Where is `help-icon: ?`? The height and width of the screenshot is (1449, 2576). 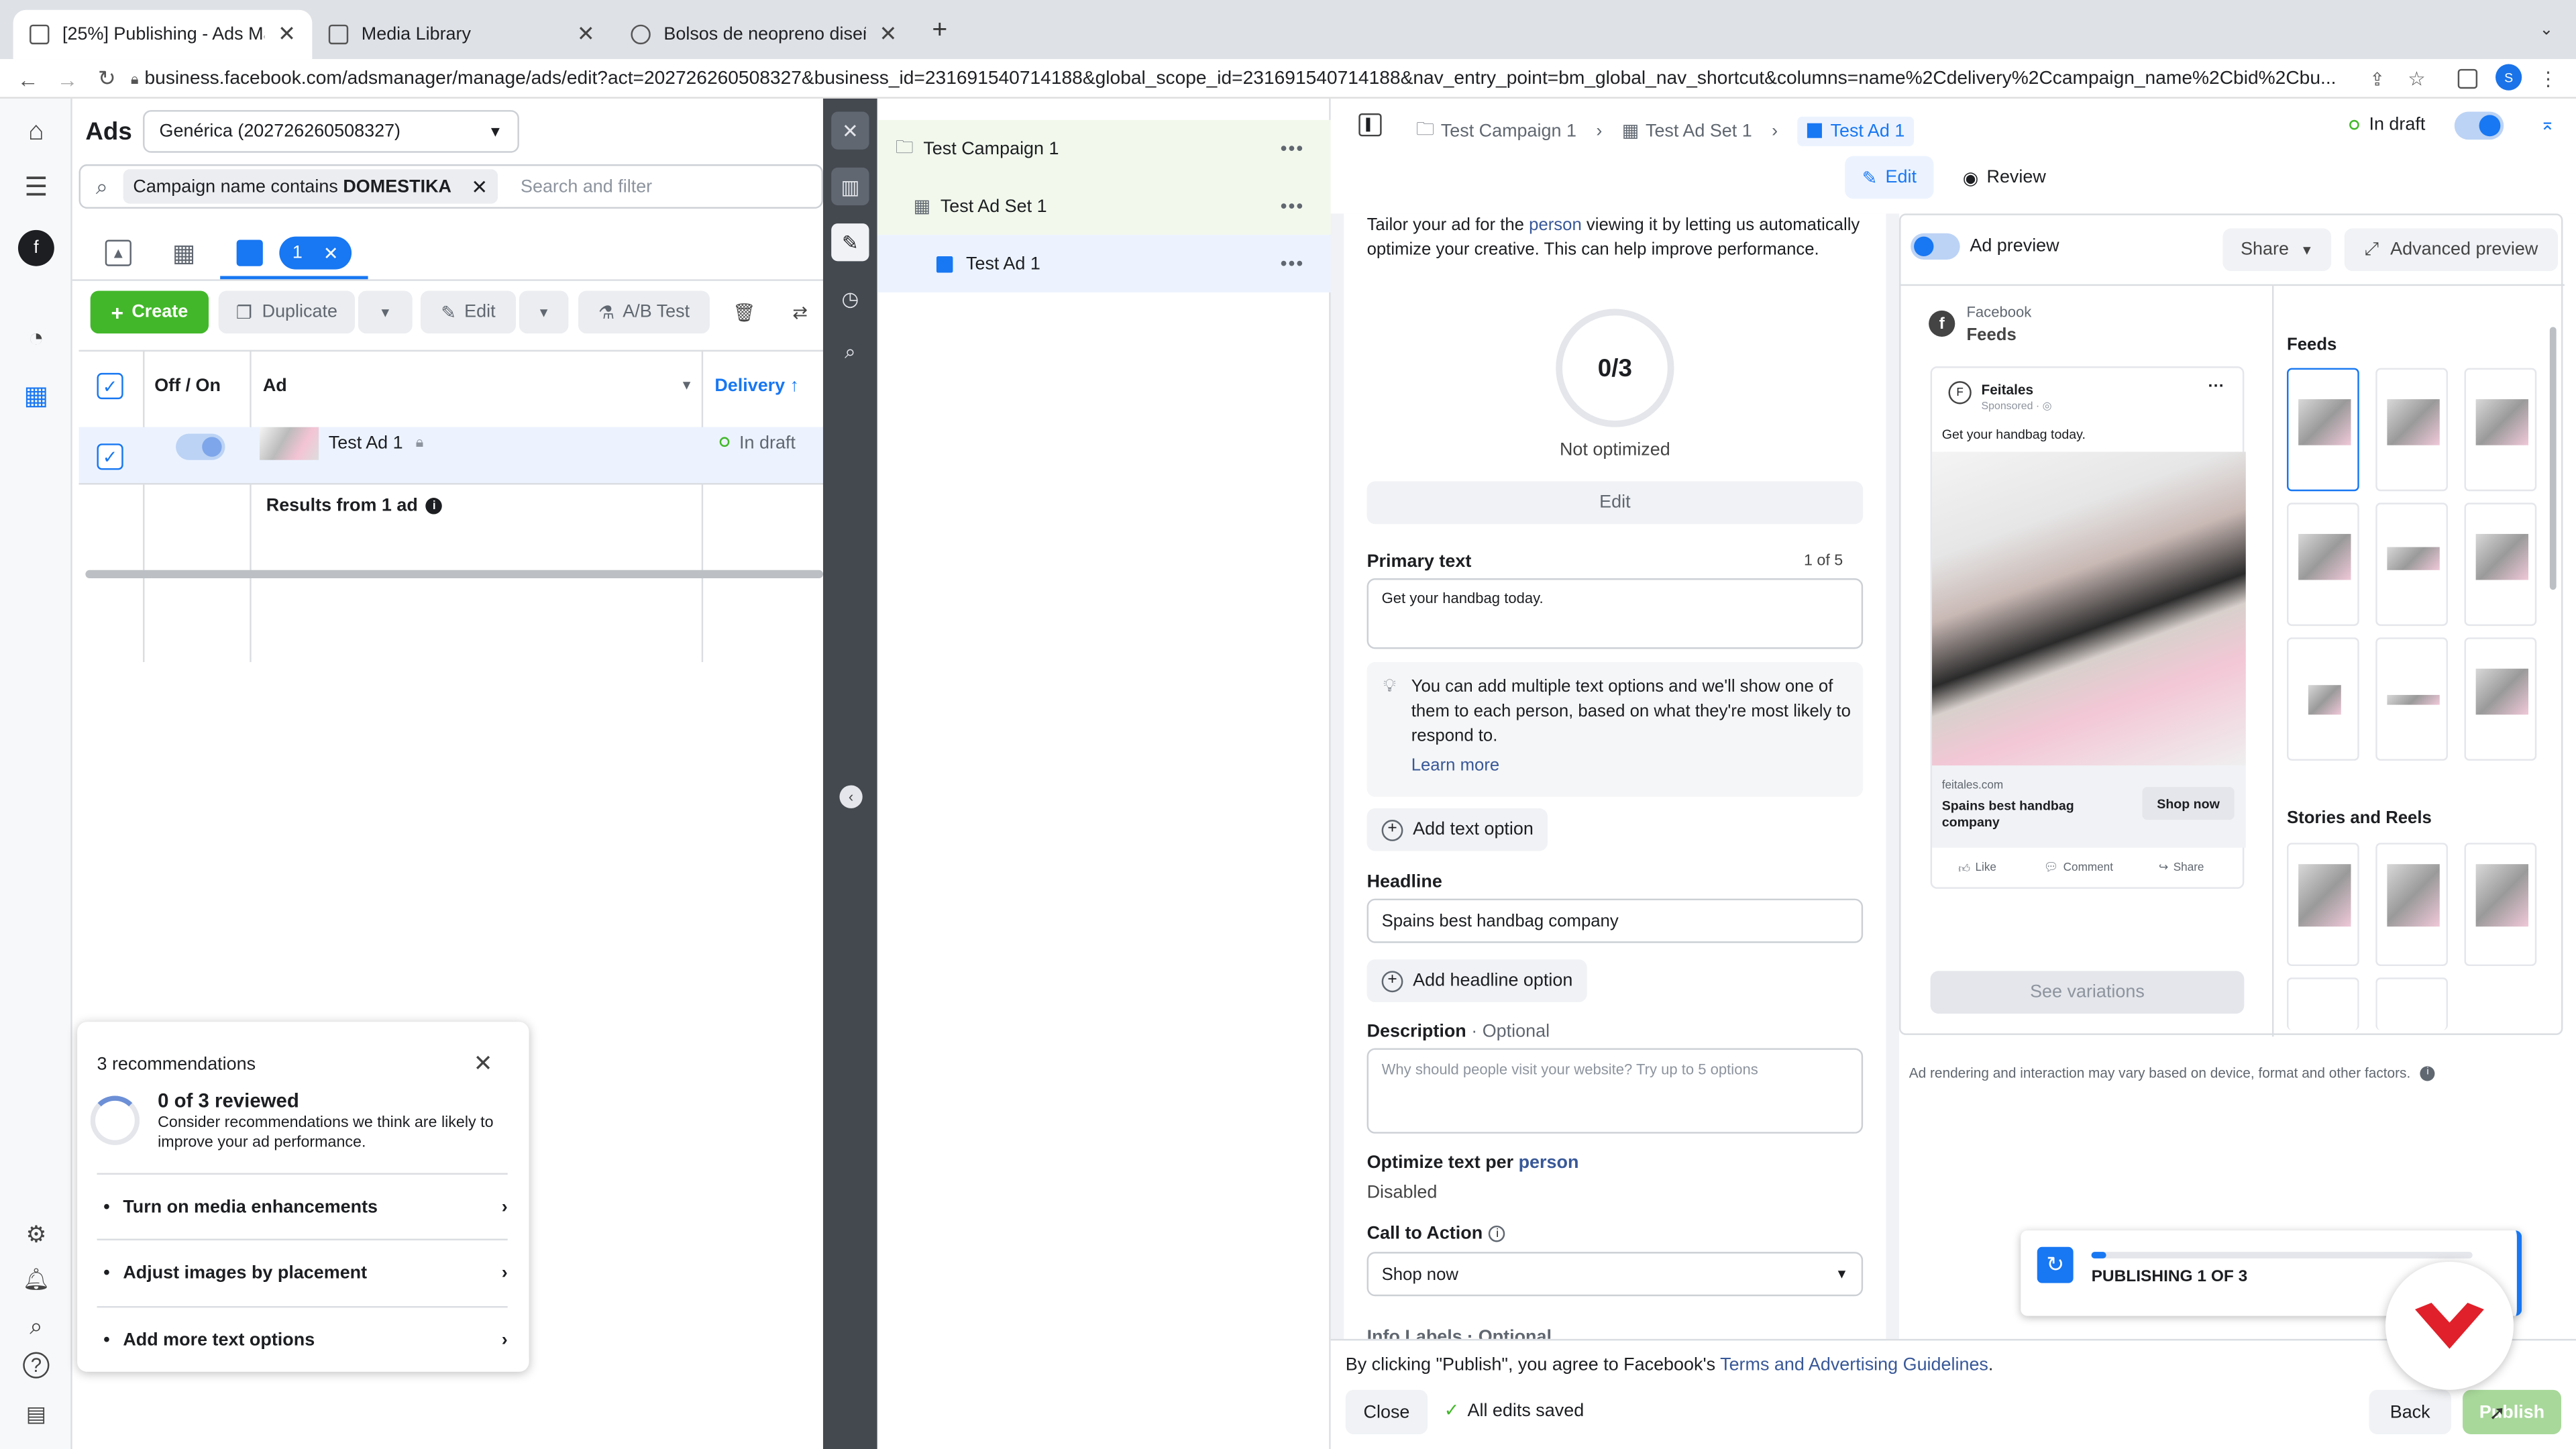 help-icon: ? is located at coordinates (36, 1365).